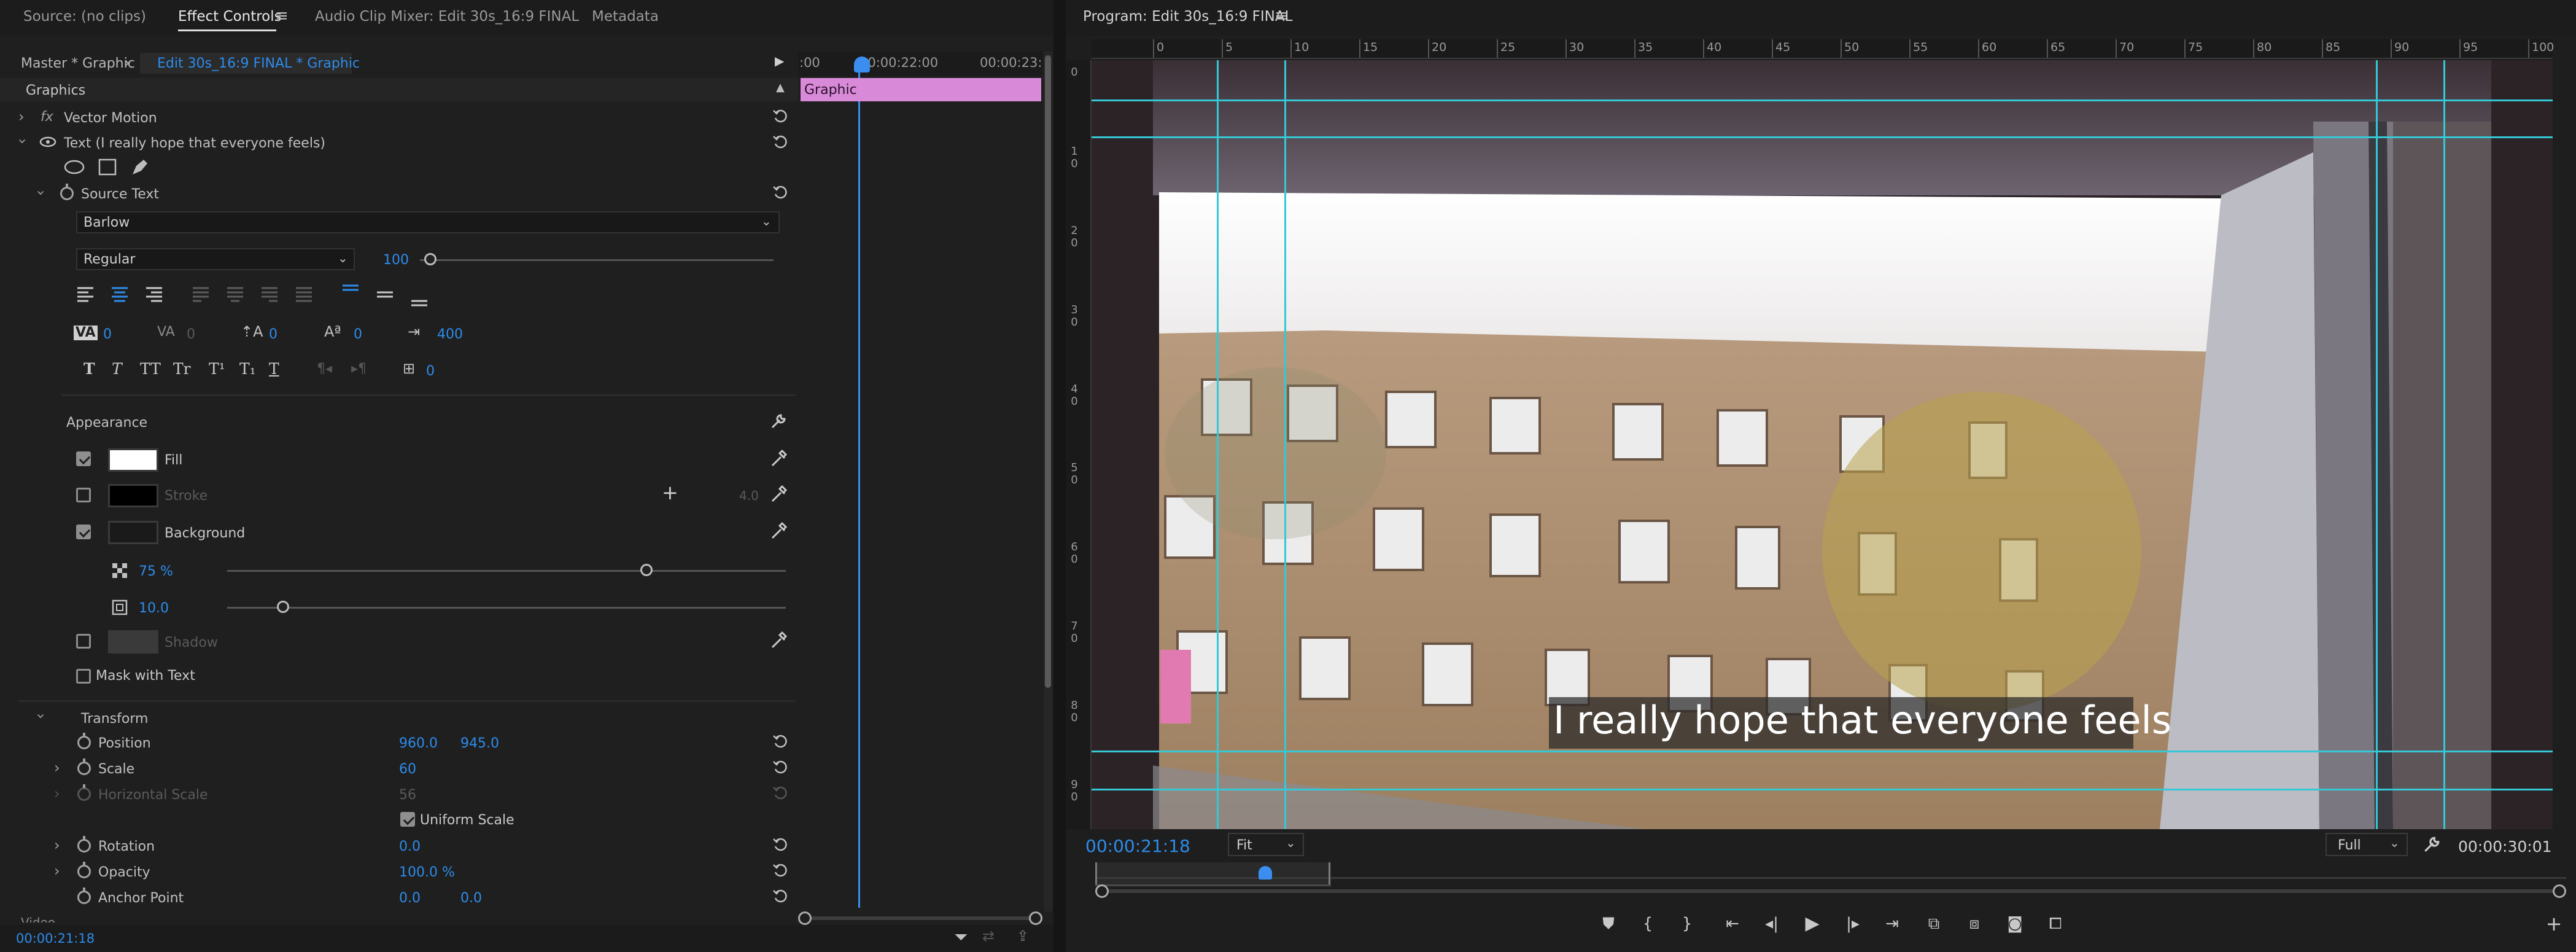 The width and height of the screenshot is (2576, 952). Describe the element at coordinates (350, 292) in the screenshot. I see `align-top-icon` at that location.